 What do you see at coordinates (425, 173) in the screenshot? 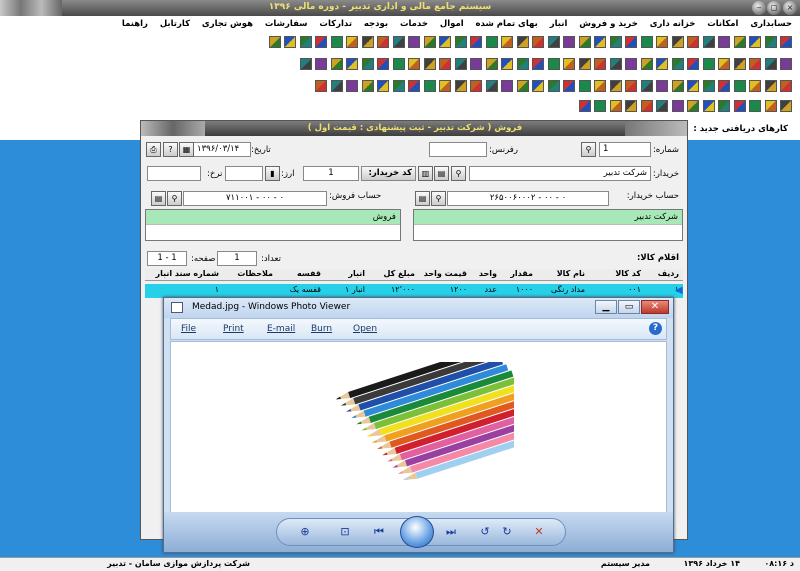
I see `document-icon: ▥` at bounding box center [425, 173].